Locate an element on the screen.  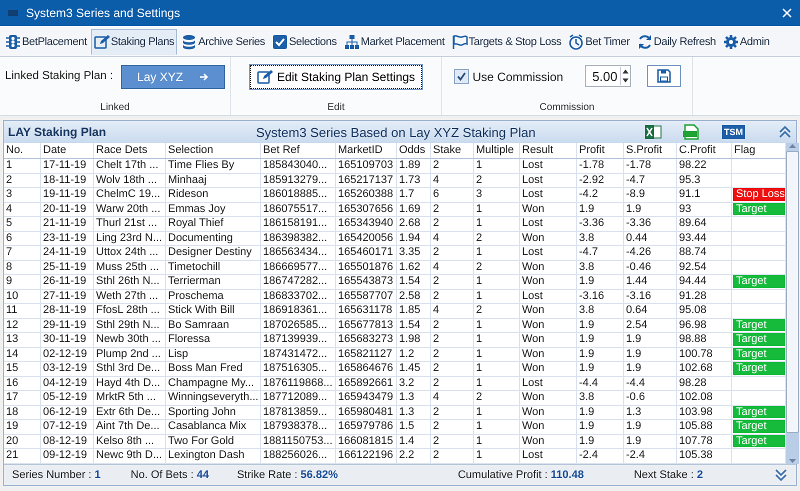
scrollbar is located at coordinates (792, 303).